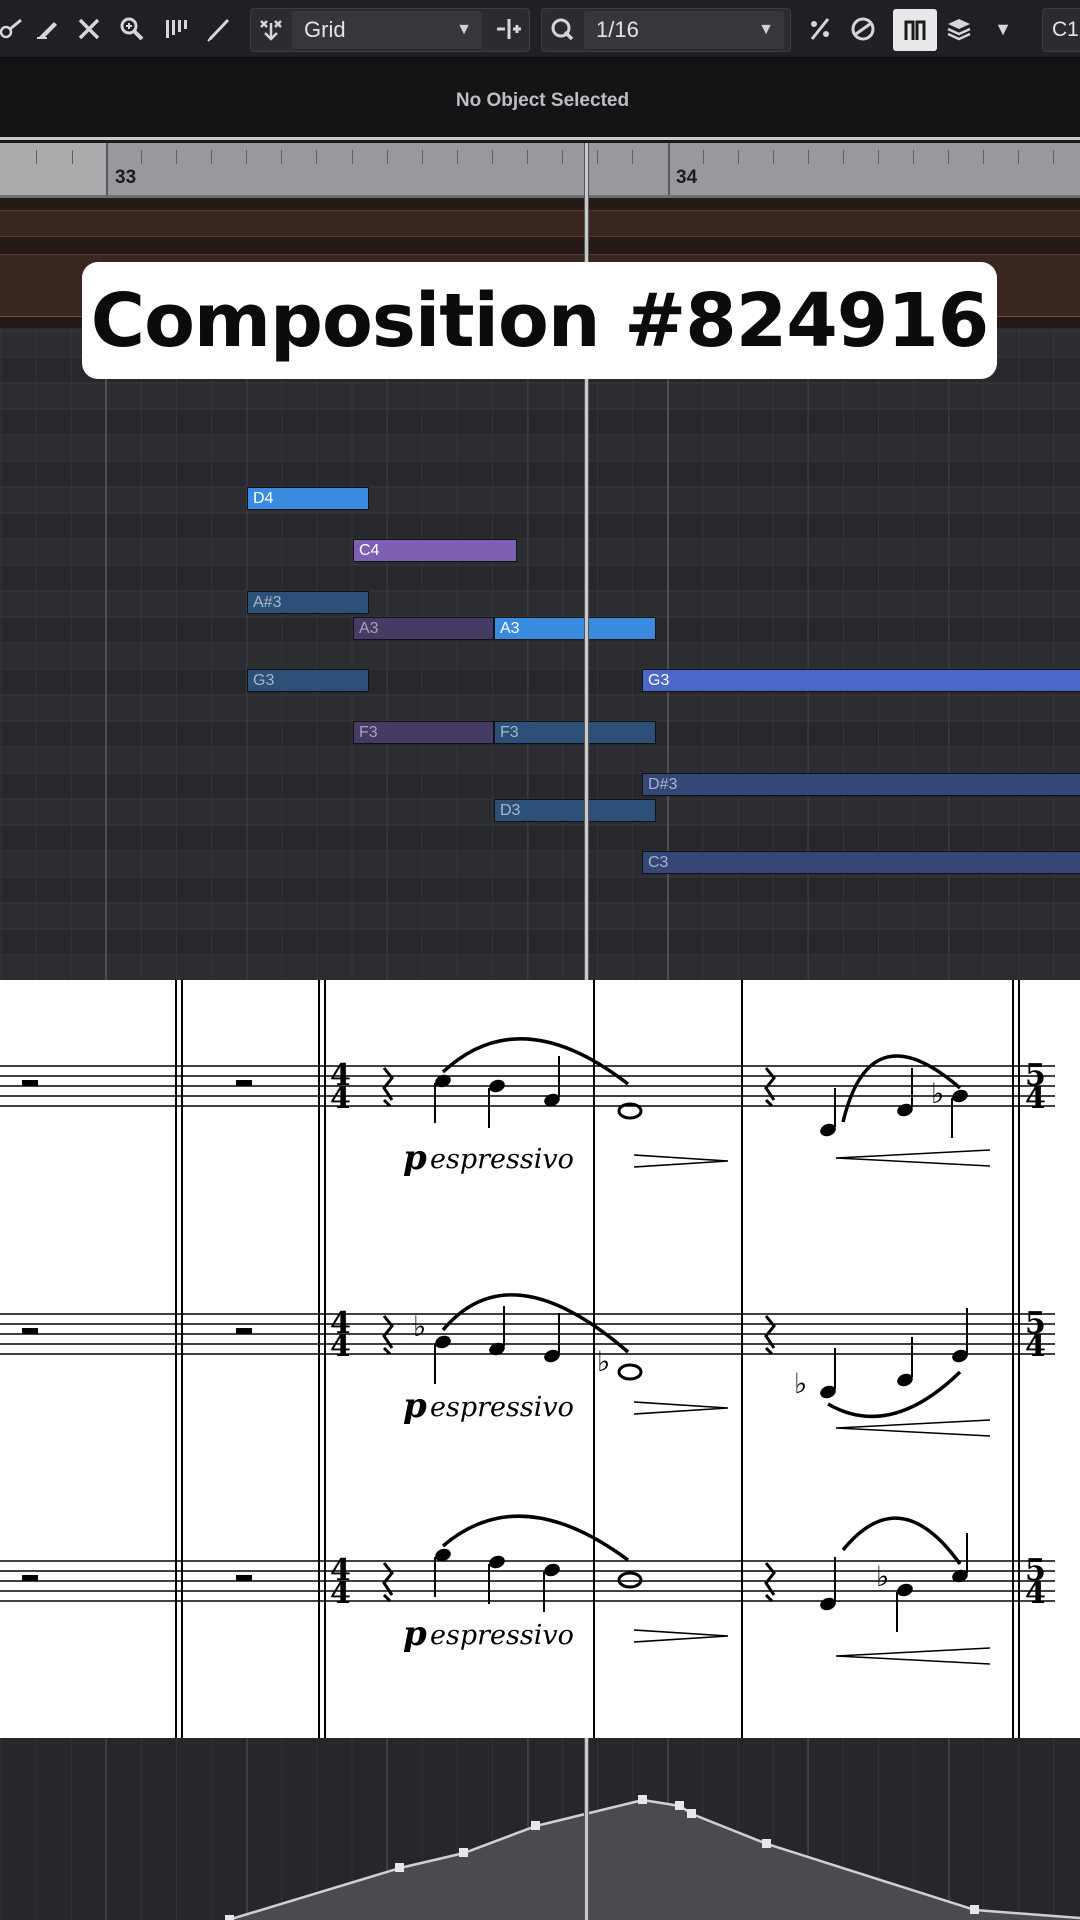  I want to click on snap-toggle-icon, so click(271, 29).